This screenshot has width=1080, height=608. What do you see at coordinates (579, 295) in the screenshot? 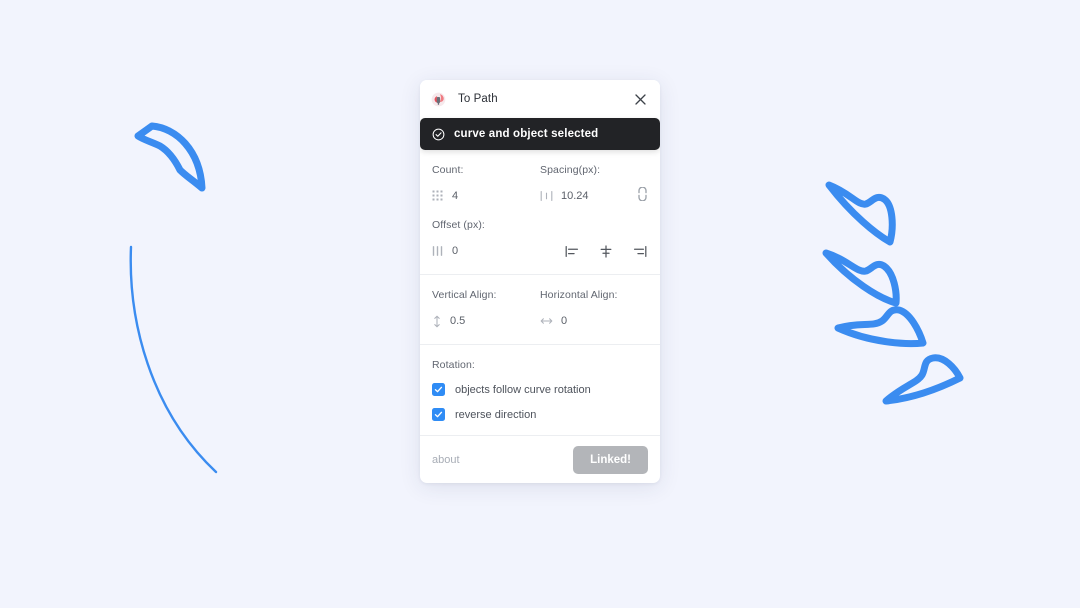
I see `horizontal-align-label: Horizontal Align:` at bounding box center [579, 295].